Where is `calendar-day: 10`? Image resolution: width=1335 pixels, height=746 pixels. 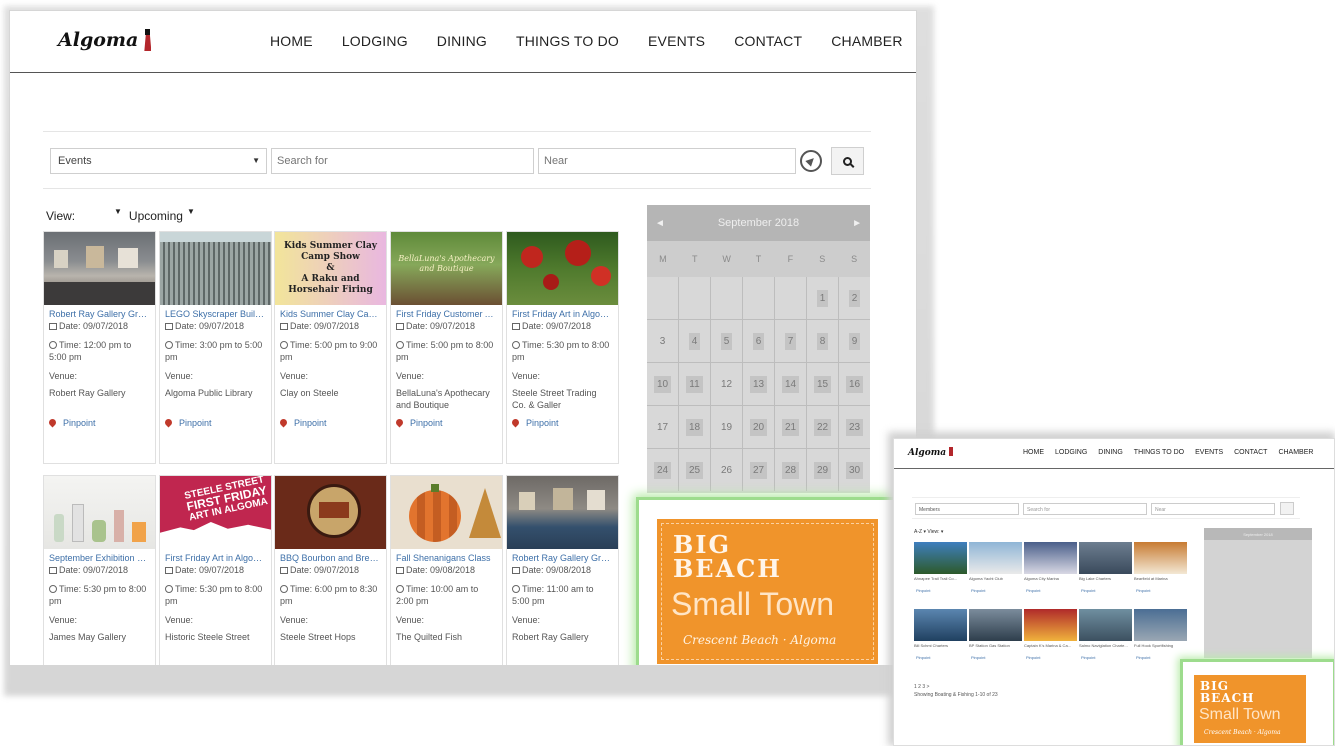 calendar-day: 10 is located at coordinates (662, 384).